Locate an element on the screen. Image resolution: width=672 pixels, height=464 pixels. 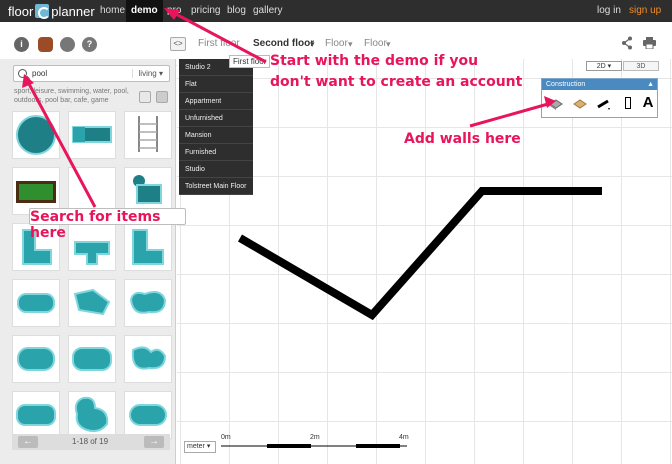
signup-link: sign up is located at coordinates (645, 11).